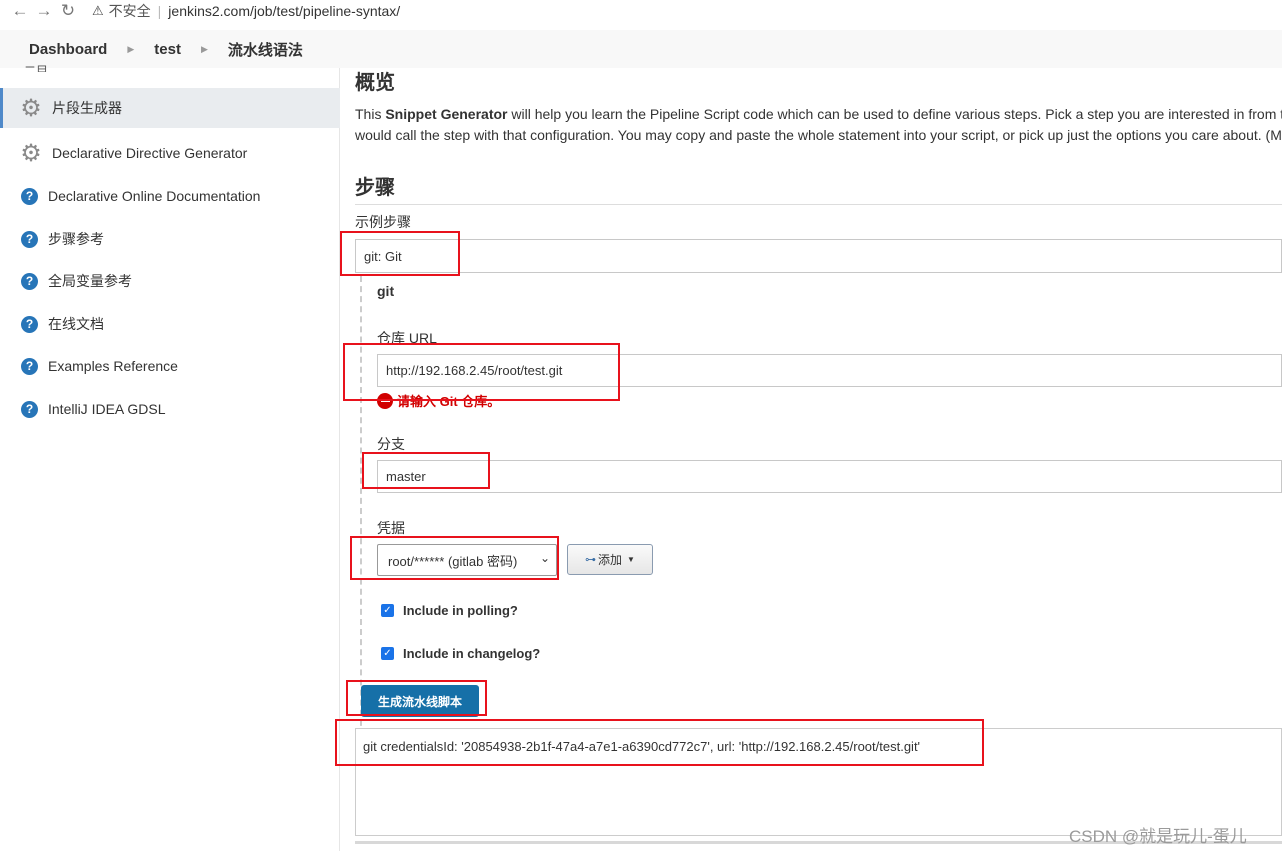 The height and width of the screenshot is (851, 1282). Describe the element at coordinates (170, 108) in the screenshot. I see `sidebar-item-snippet-generator: ⚙ 片段生成器` at that location.